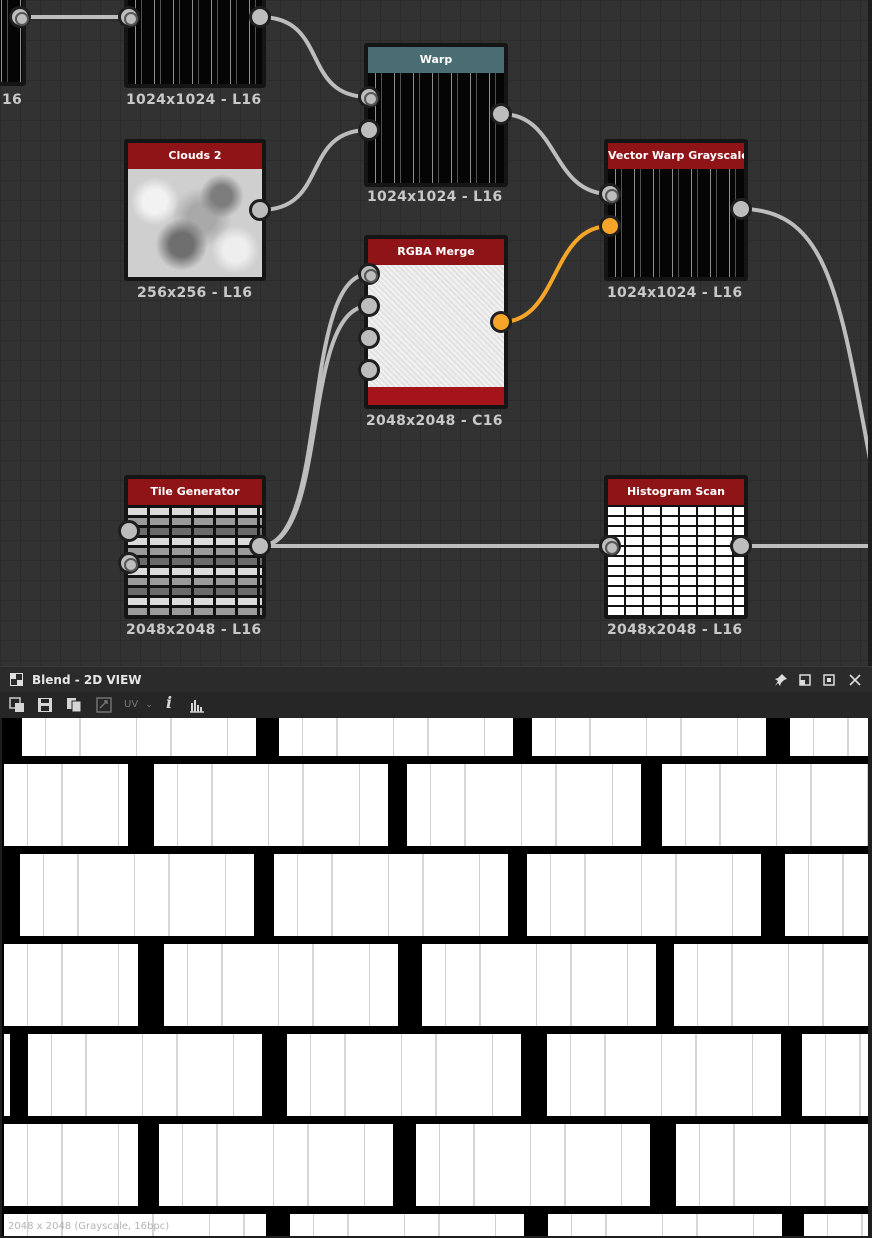  Describe the element at coordinates (260, 17) in the screenshot. I see `node-top-mid-output-port` at that location.